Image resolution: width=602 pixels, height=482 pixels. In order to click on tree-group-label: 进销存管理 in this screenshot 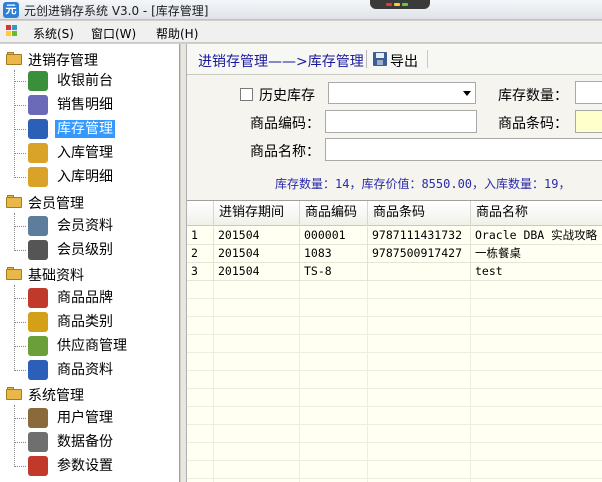, I will do `click(63, 61)`.